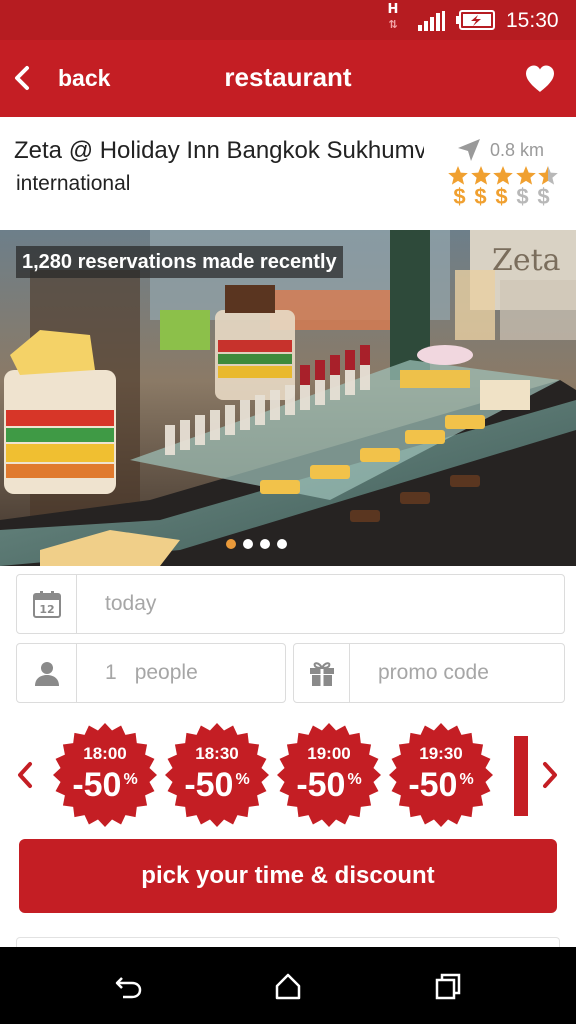 This screenshot has height=1024, width=576. I want to click on home-nav-icon, so click(288, 986).